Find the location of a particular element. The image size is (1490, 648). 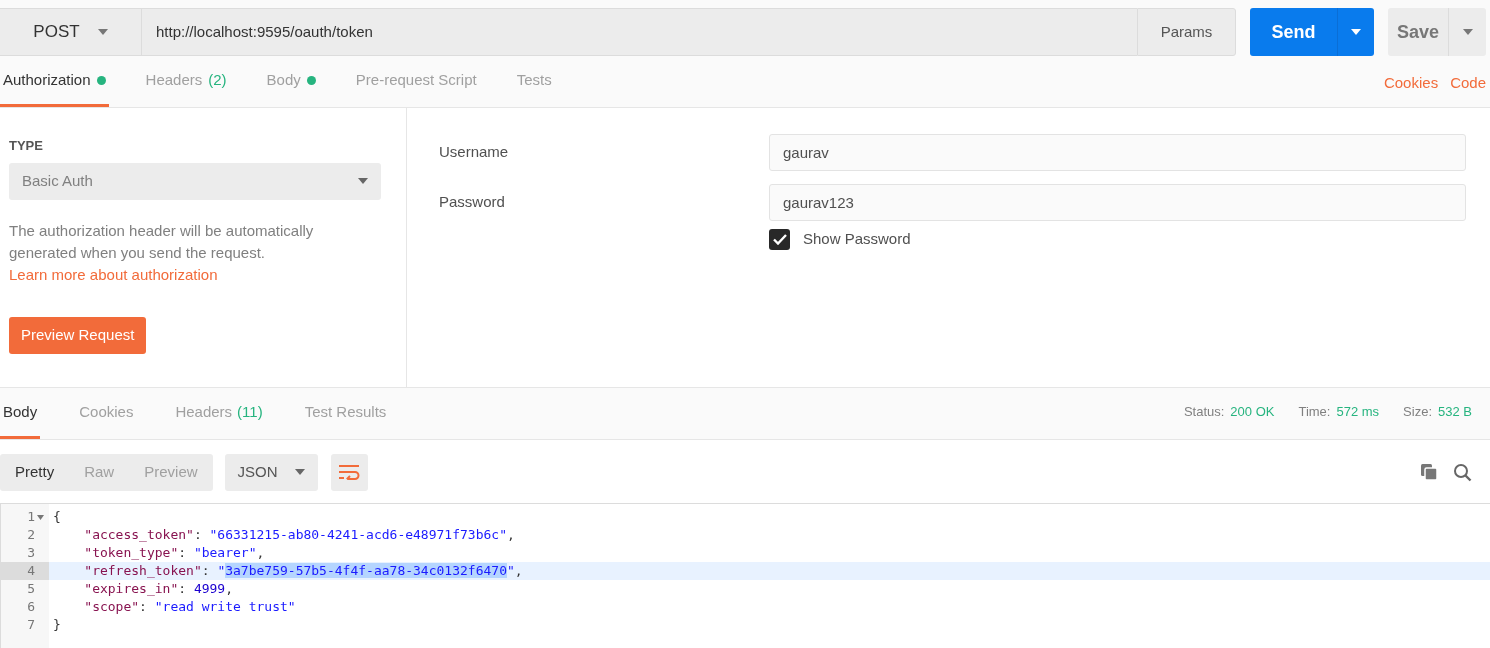

code-line: "expires_in": 4999, is located at coordinates (159, 589).